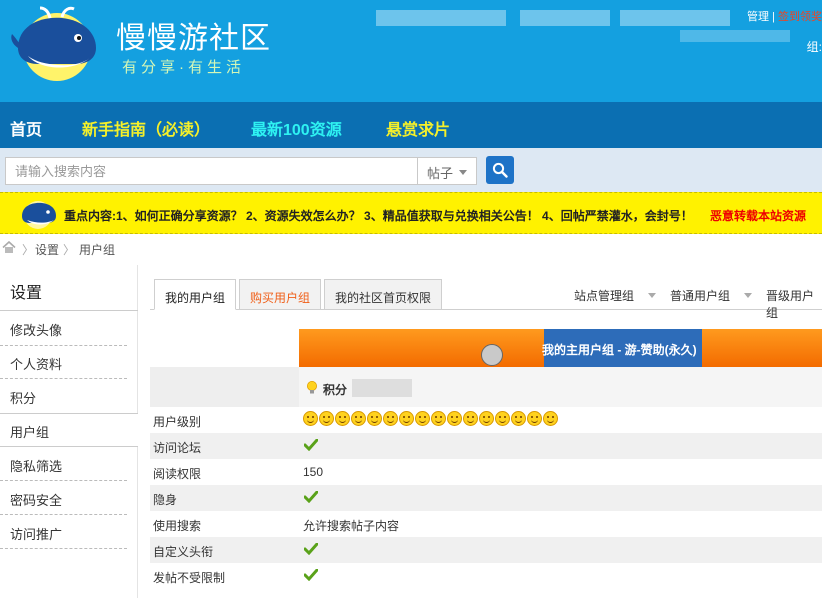  What do you see at coordinates (486, 472) in the screenshot?
I see `permission-row: 阅读权限 150` at bounding box center [486, 472].